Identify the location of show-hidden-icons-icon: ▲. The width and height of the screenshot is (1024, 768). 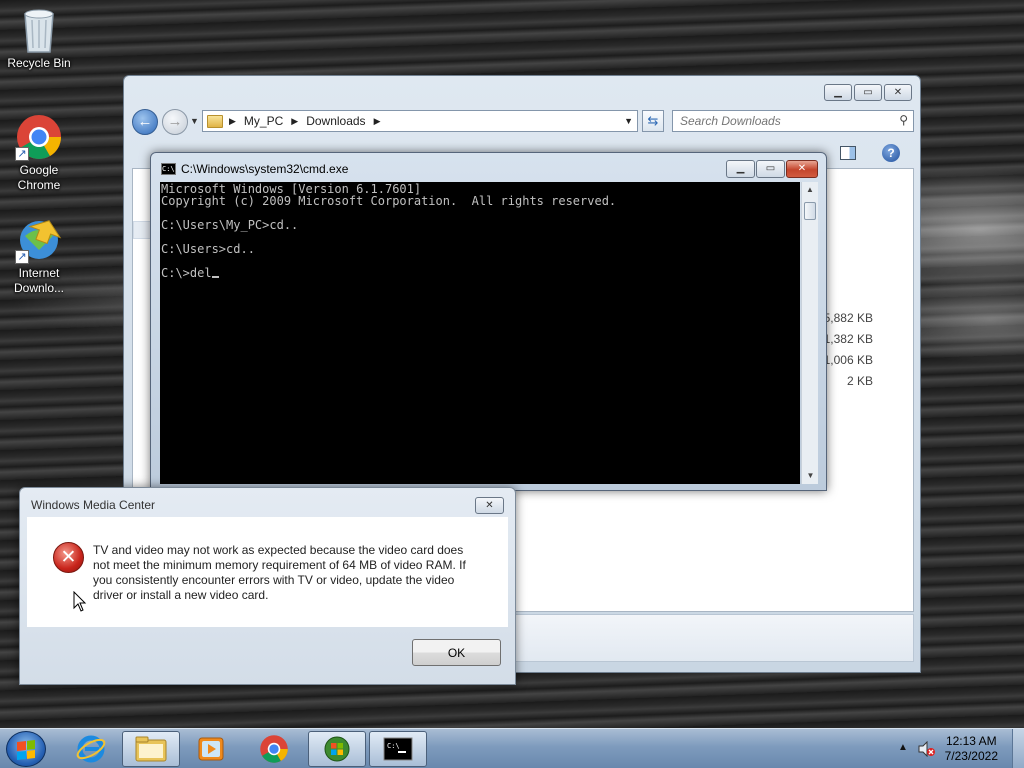
(903, 747).